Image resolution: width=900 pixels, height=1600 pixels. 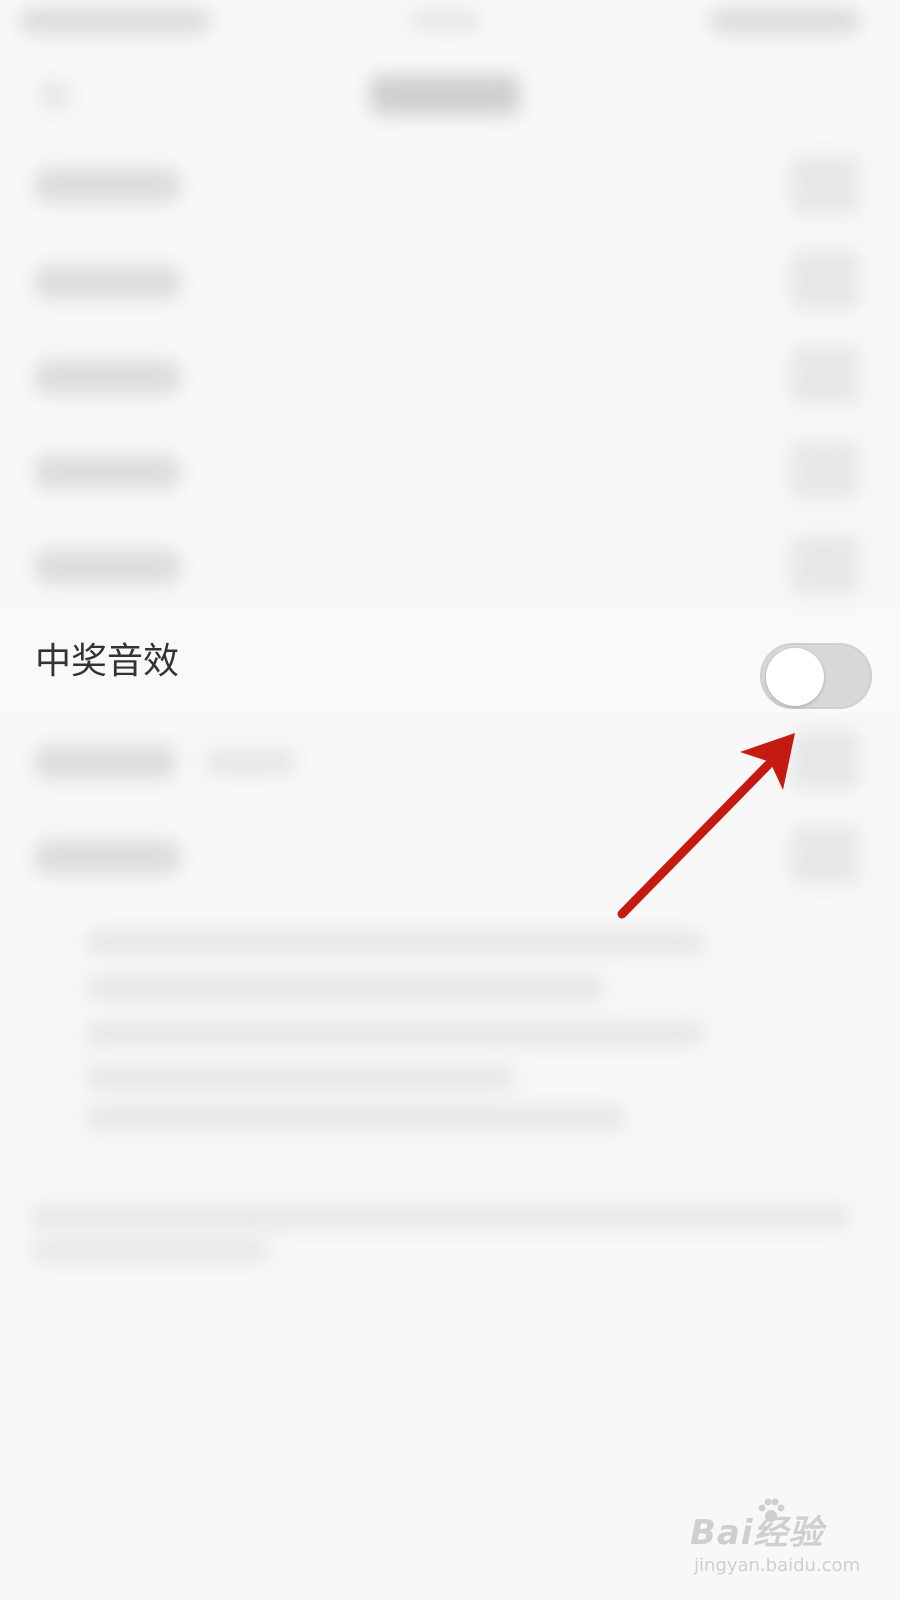 I want to click on row2-control-blur, so click(x=825, y=280).